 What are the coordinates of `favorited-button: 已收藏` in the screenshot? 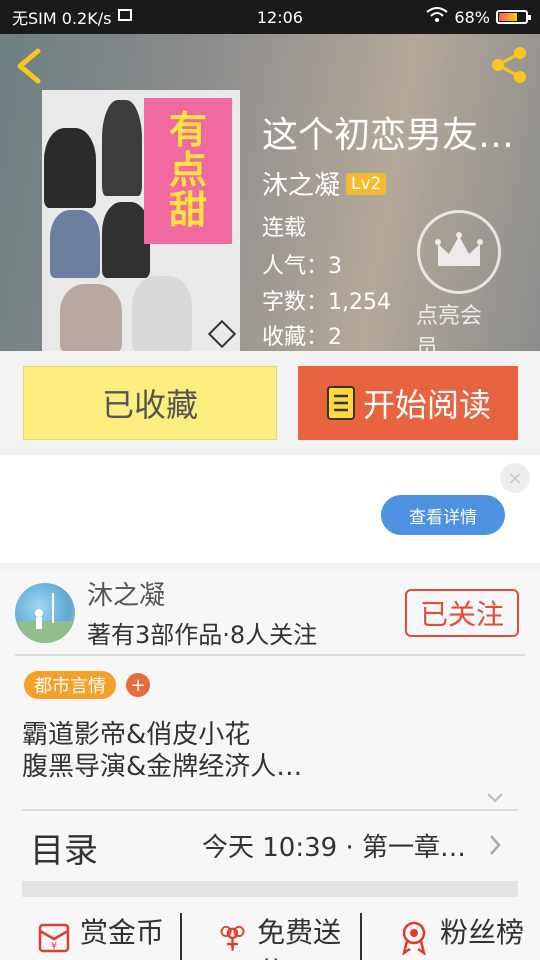 It's located at (150, 403).